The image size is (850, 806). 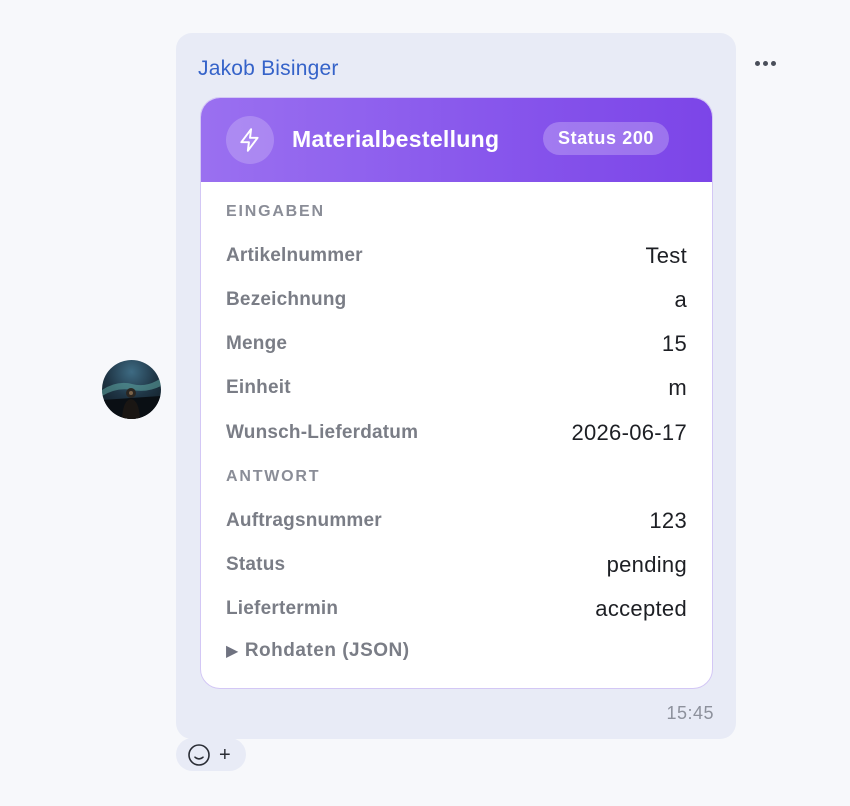 I want to click on field-value: a, so click(x=680, y=299).